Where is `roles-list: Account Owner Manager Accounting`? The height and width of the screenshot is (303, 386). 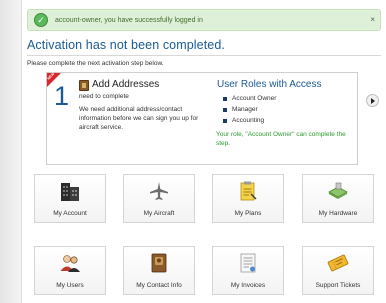 roles-list: Account Owner Manager Accounting is located at coordinates (249, 109).